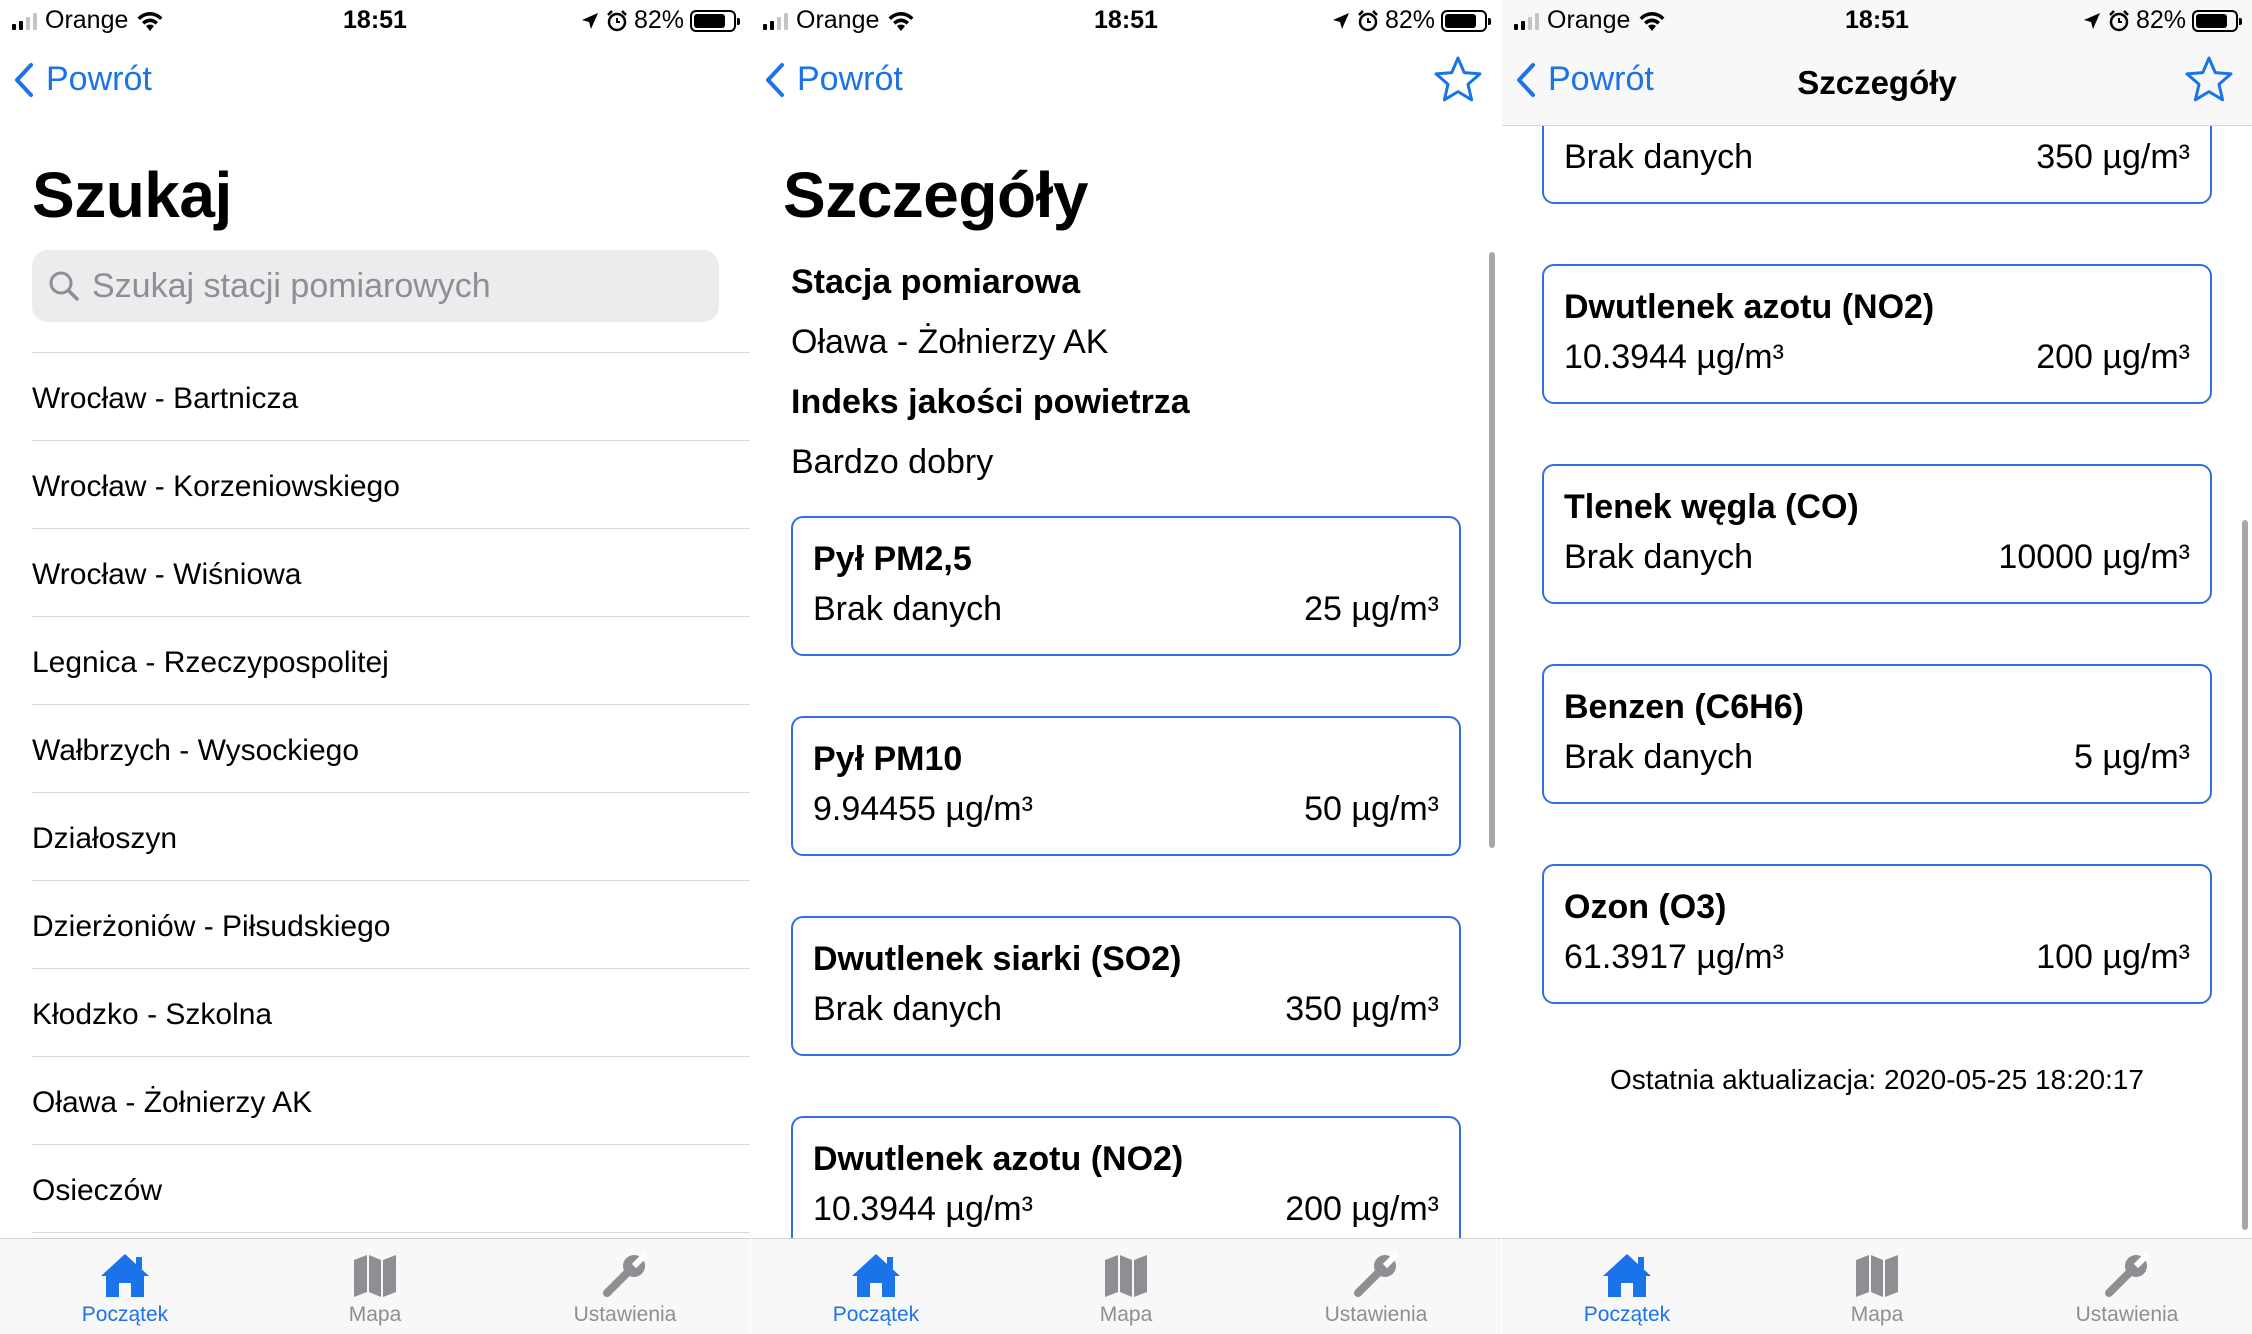 The image size is (2252, 1334). Describe the element at coordinates (1371, 609) in the screenshot. I see `norm-value: 25 µg/m³` at that location.